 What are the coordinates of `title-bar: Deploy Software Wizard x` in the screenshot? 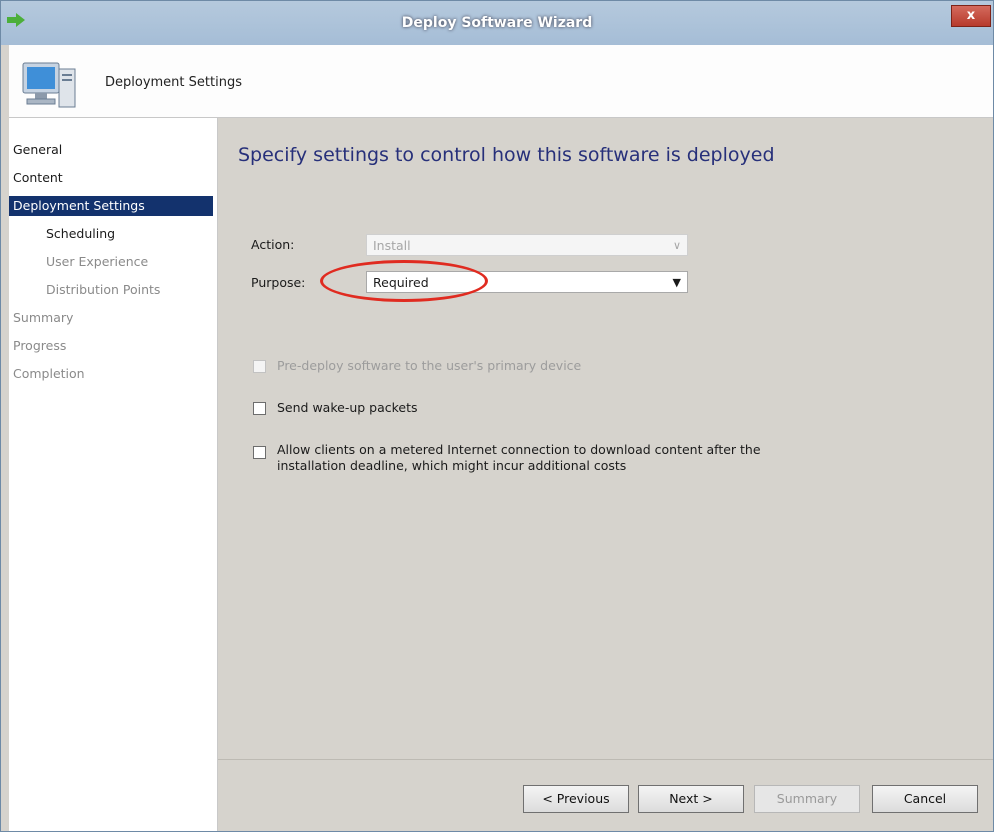 It's located at (497, 23).